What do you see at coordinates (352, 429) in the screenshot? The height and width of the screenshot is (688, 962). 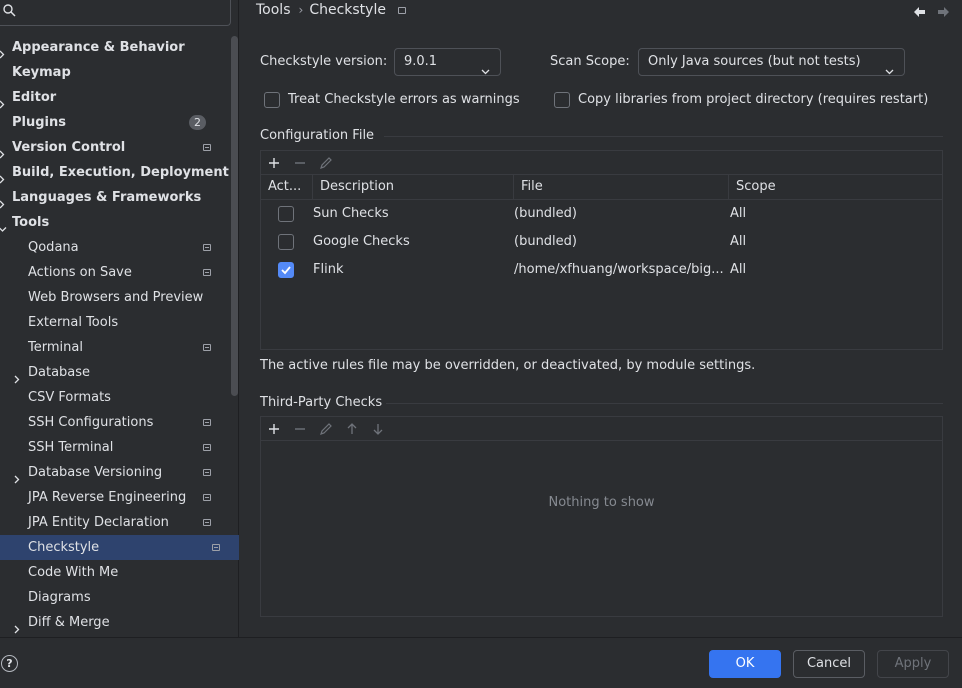 I see `move-up-icon` at bounding box center [352, 429].